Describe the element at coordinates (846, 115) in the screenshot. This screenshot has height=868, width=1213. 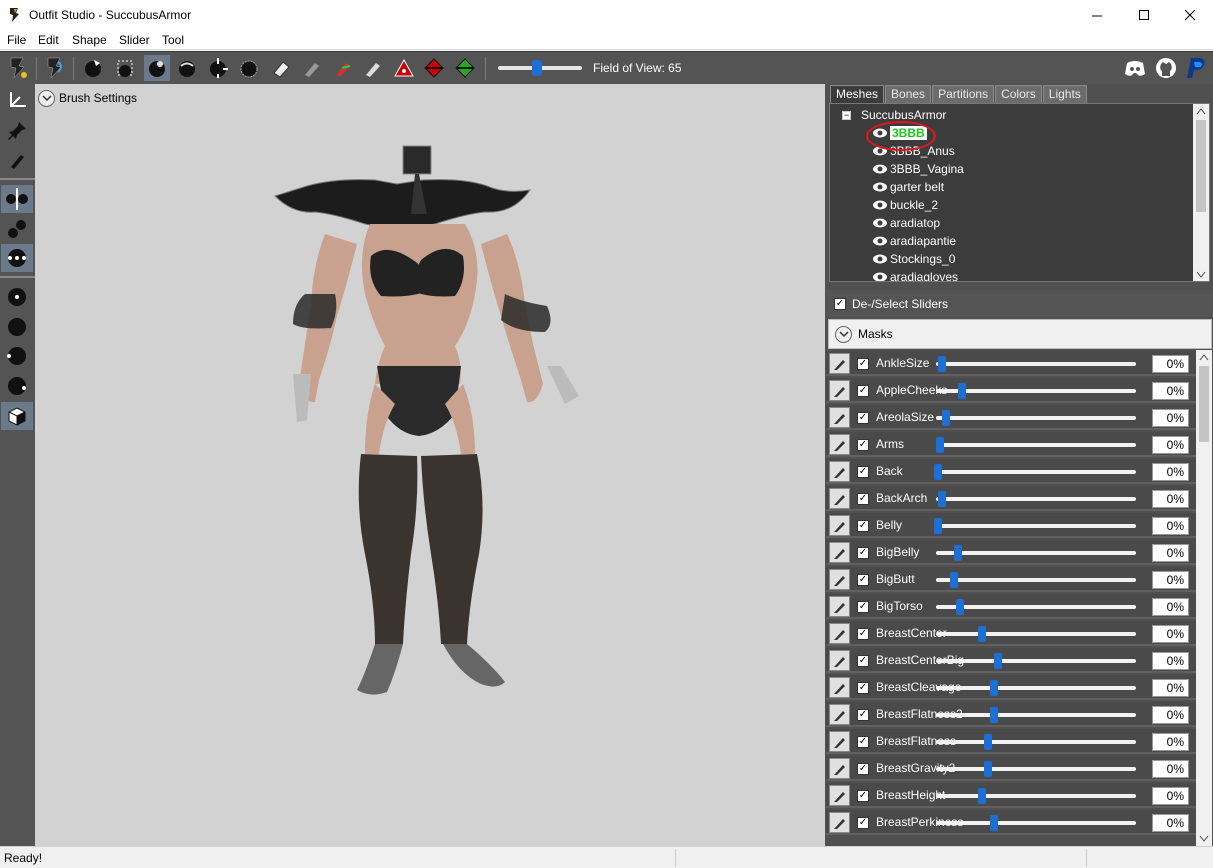
I see `collapse-icon: −` at that location.